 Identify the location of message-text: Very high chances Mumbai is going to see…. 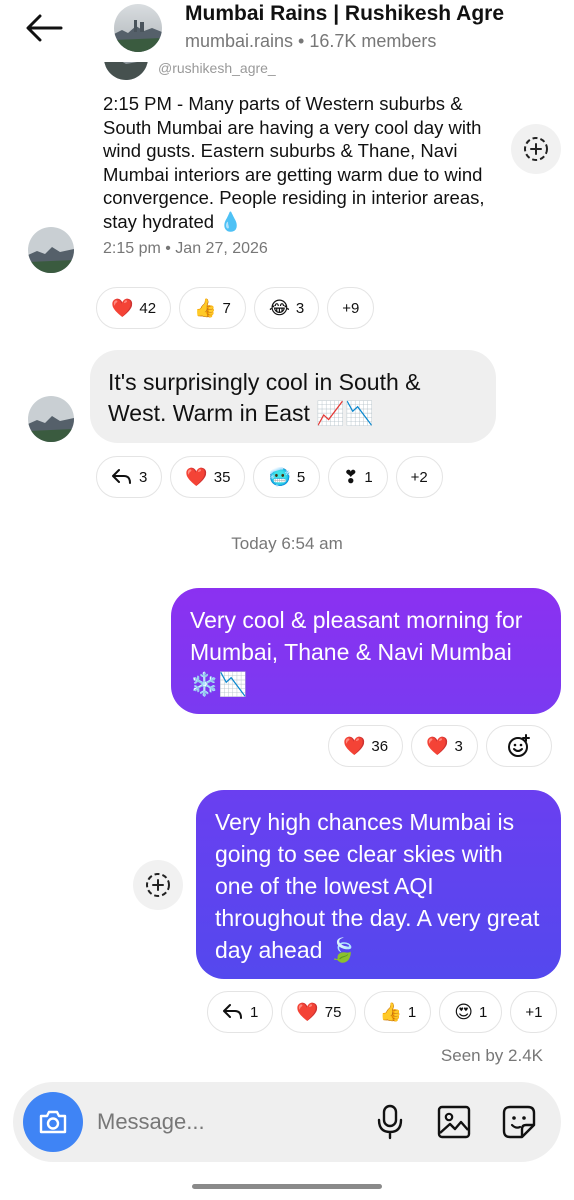
(377, 886).